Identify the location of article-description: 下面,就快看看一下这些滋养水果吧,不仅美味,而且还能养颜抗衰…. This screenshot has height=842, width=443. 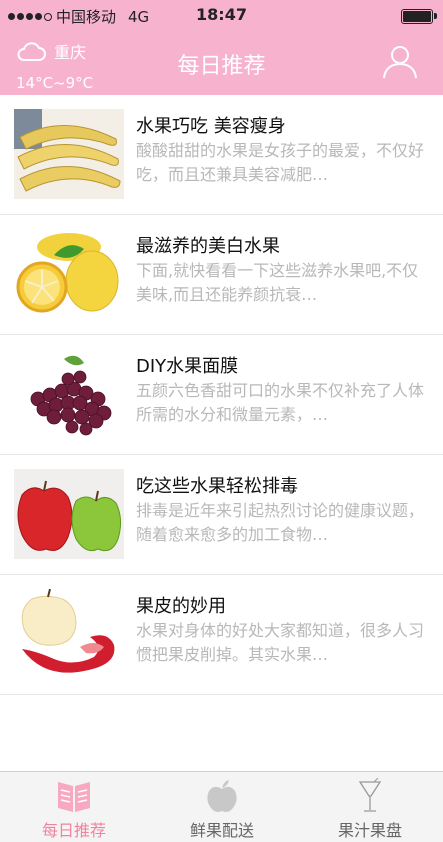
(277, 282).